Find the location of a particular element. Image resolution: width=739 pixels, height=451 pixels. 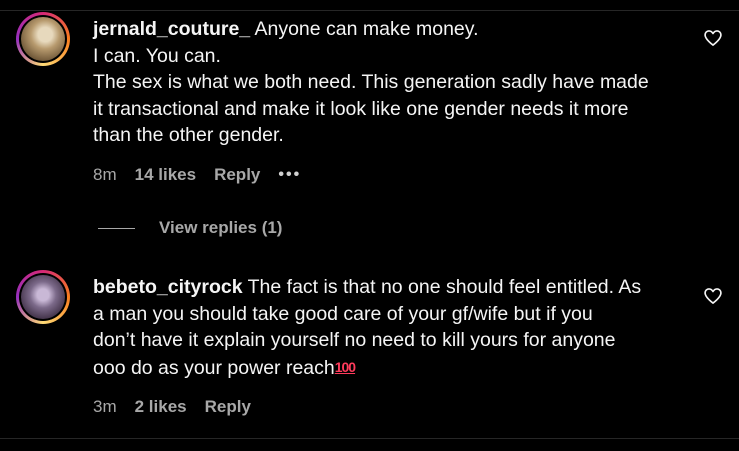

comment-meta: 3m 2 likes Reply is located at coordinates (181, 407).